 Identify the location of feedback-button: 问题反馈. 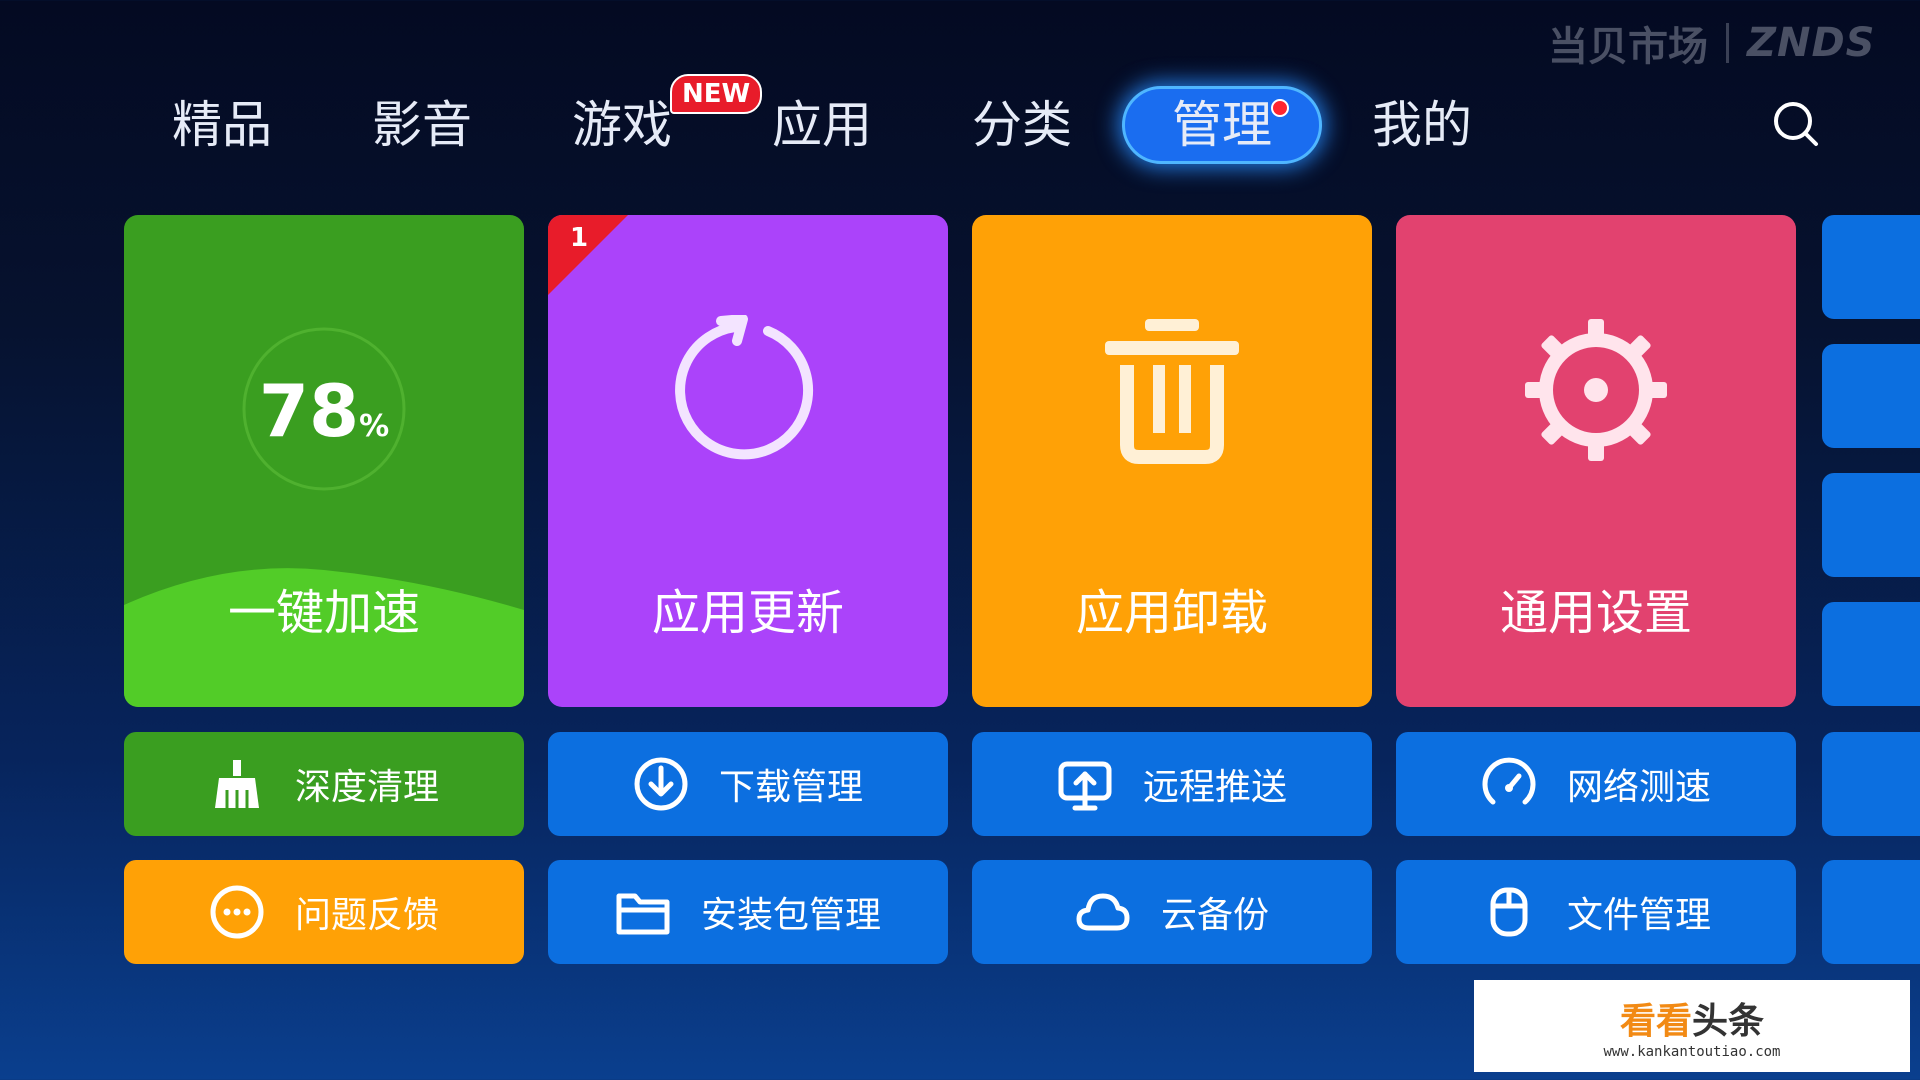
(324, 912).